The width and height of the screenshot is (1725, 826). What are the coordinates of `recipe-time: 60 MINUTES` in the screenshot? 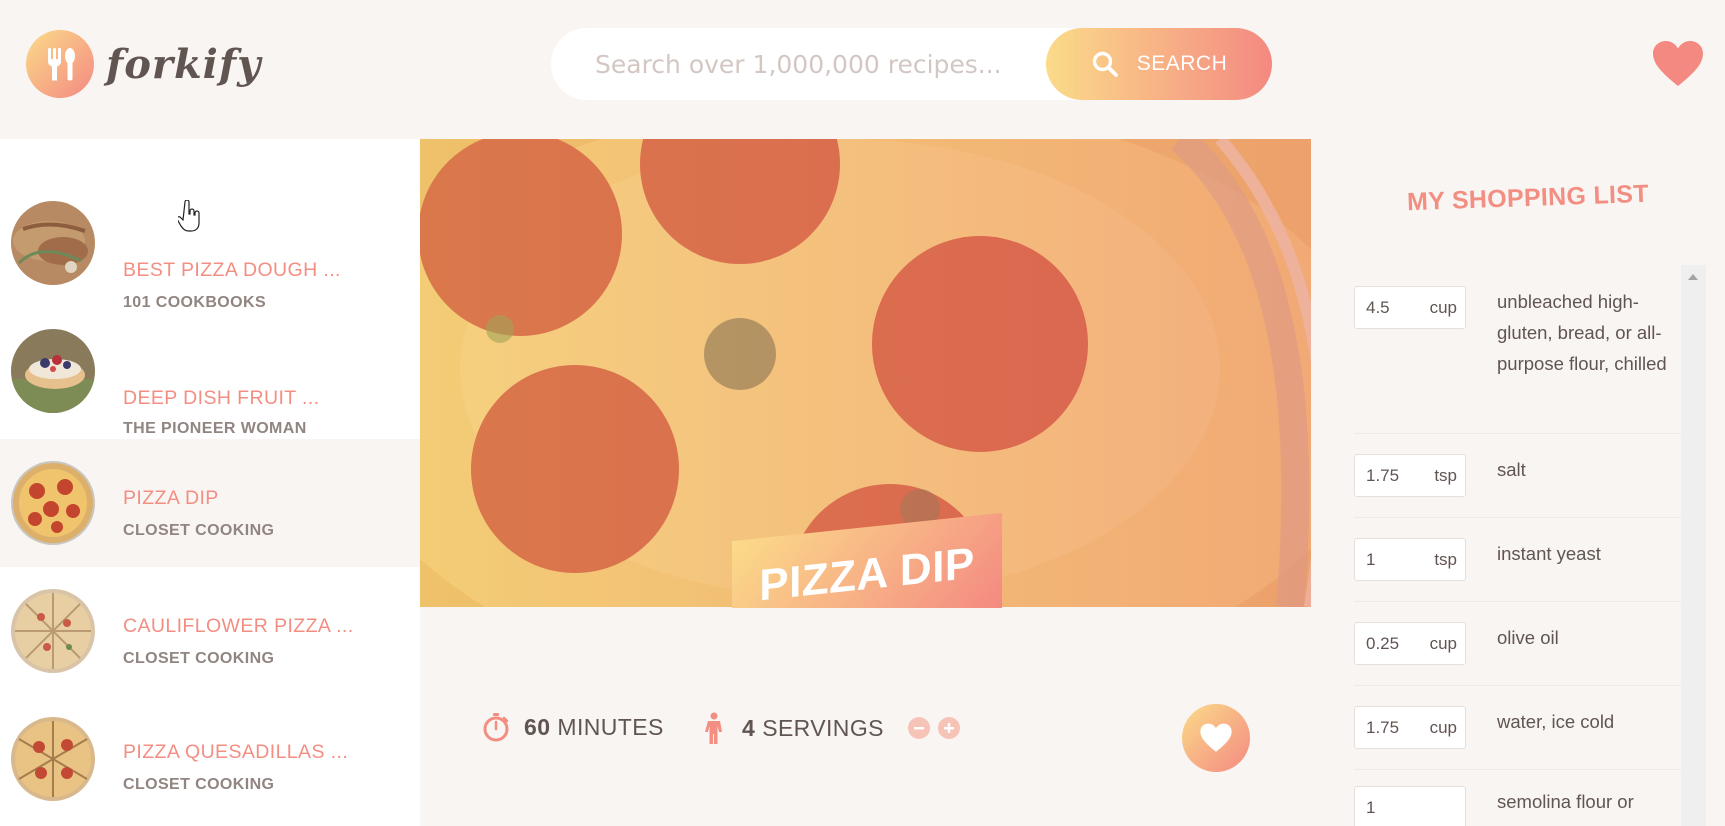 It's located at (573, 727).